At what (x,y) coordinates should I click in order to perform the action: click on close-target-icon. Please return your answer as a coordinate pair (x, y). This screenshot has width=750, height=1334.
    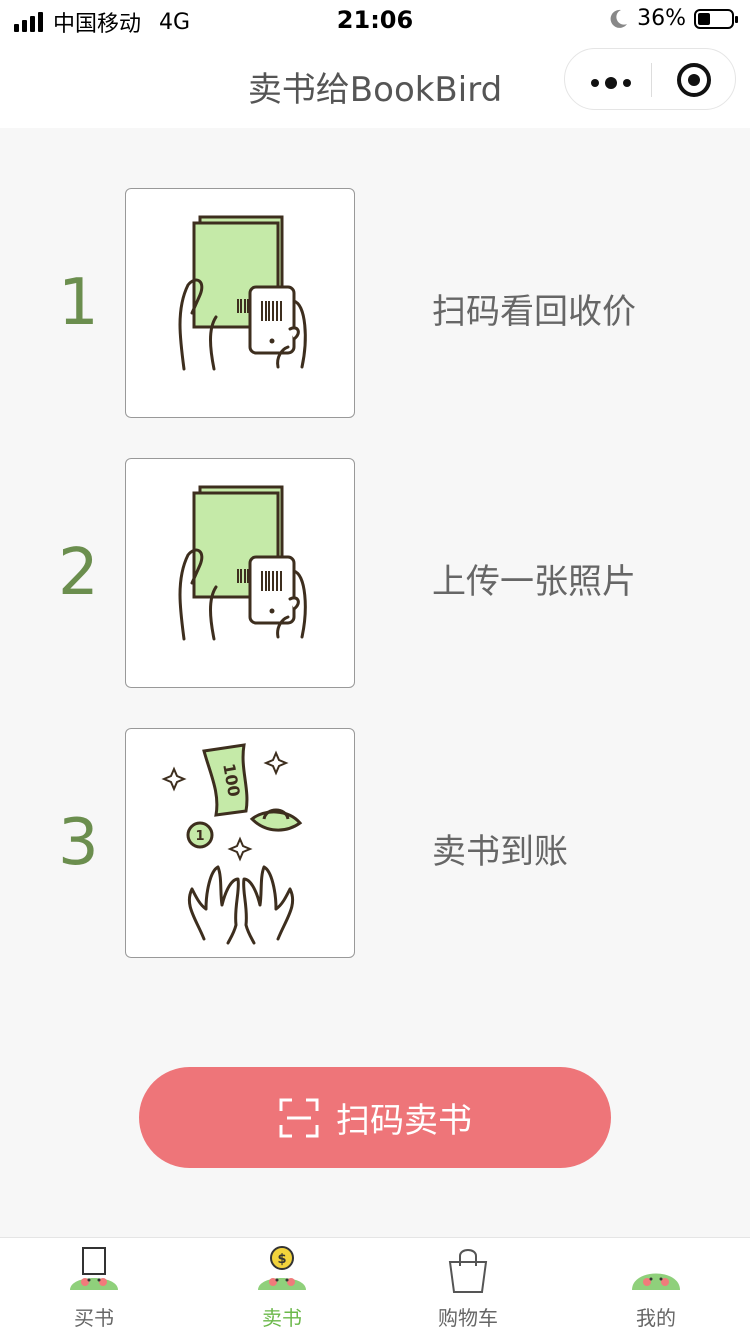
    Looking at the image, I should click on (694, 80).